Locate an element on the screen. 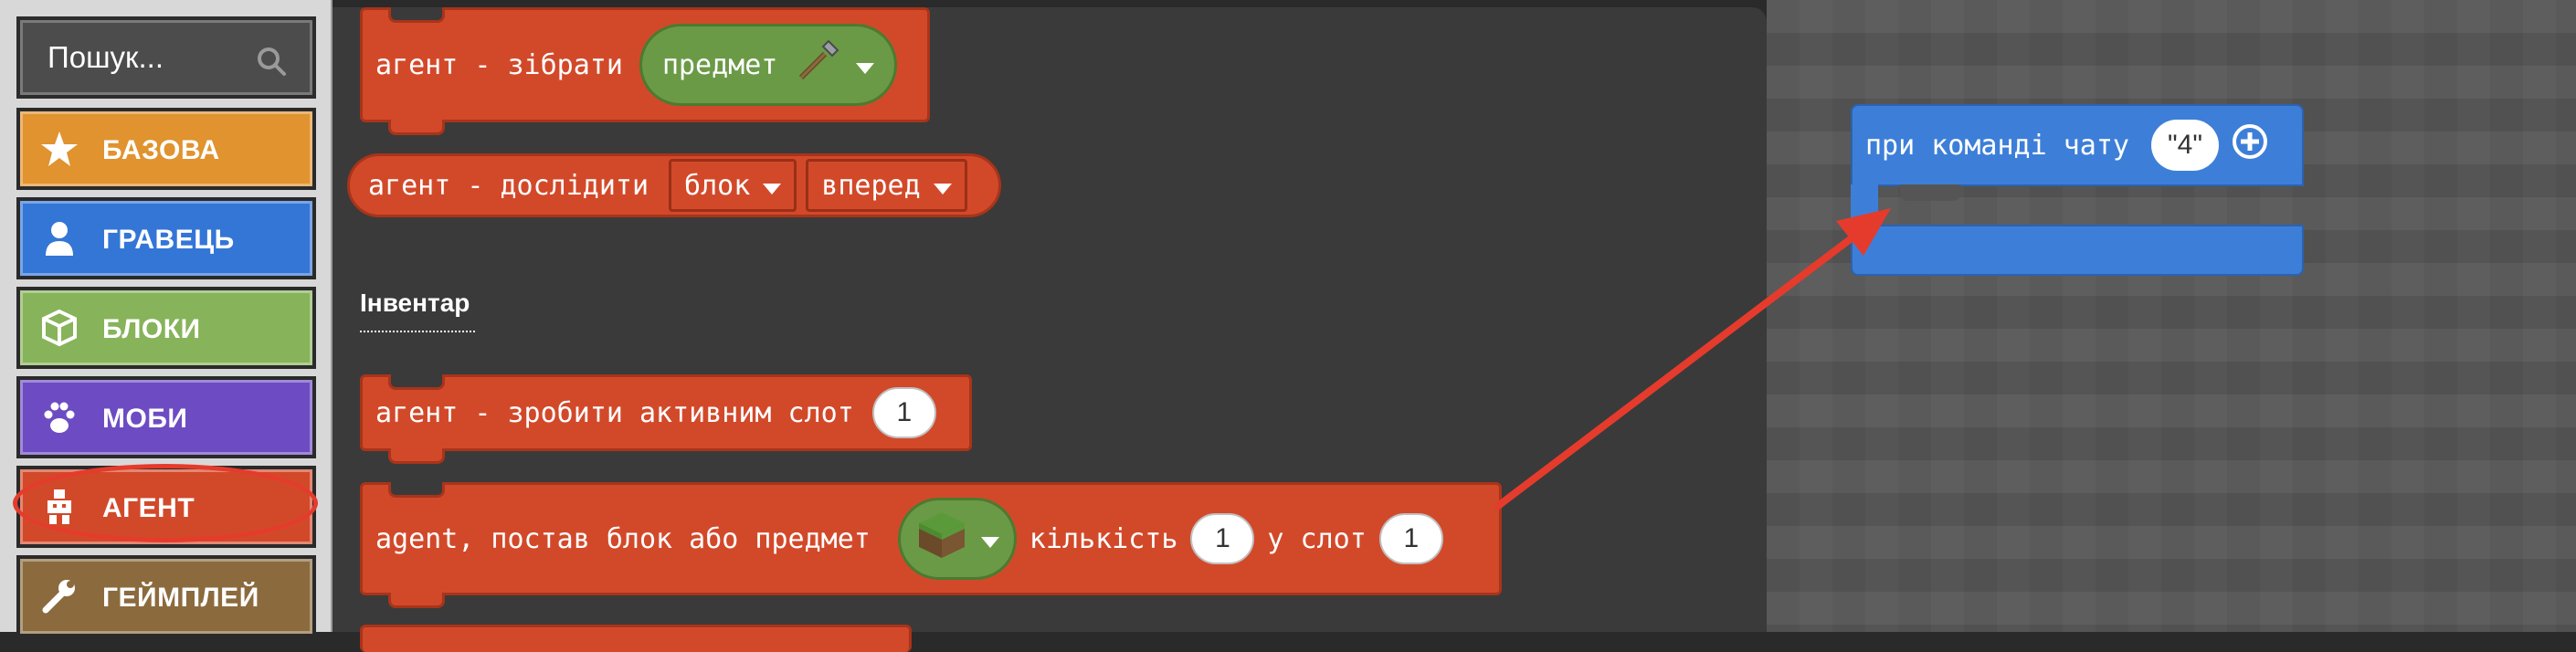 The width and height of the screenshot is (2576, 652). category-label: МОБИ is located at coordinates (145, 419).